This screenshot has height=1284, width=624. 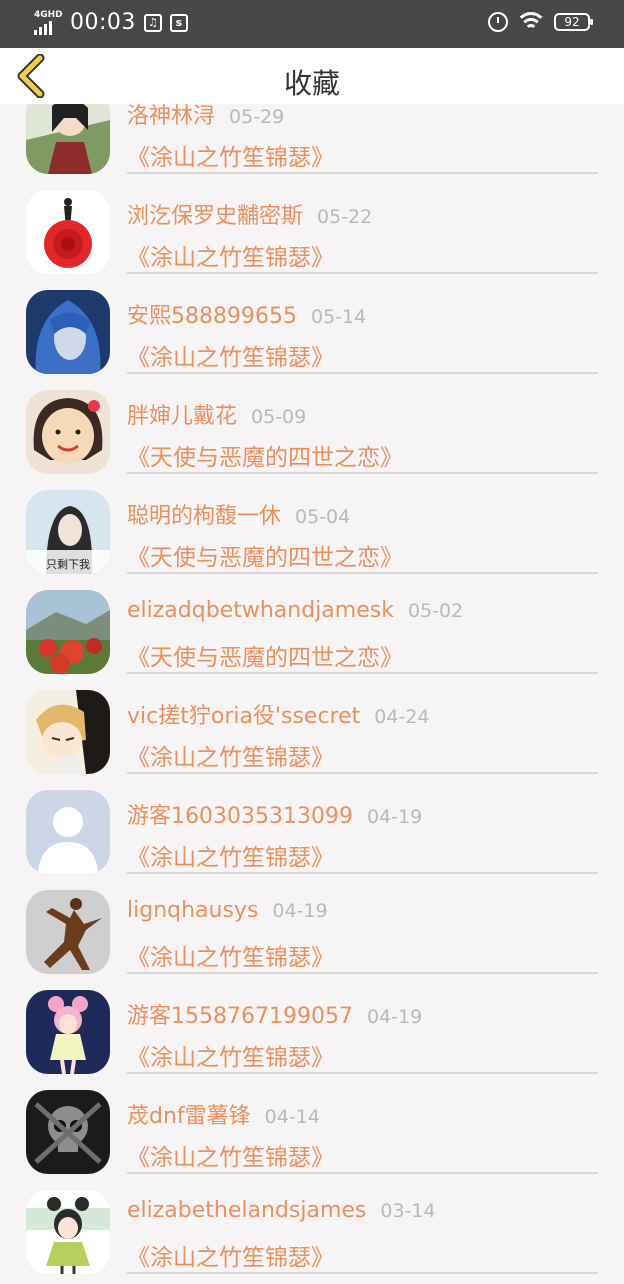 I want to click on item-header: 浏汔保罗史黼密斯 05-22, so click(x=249, y=214).